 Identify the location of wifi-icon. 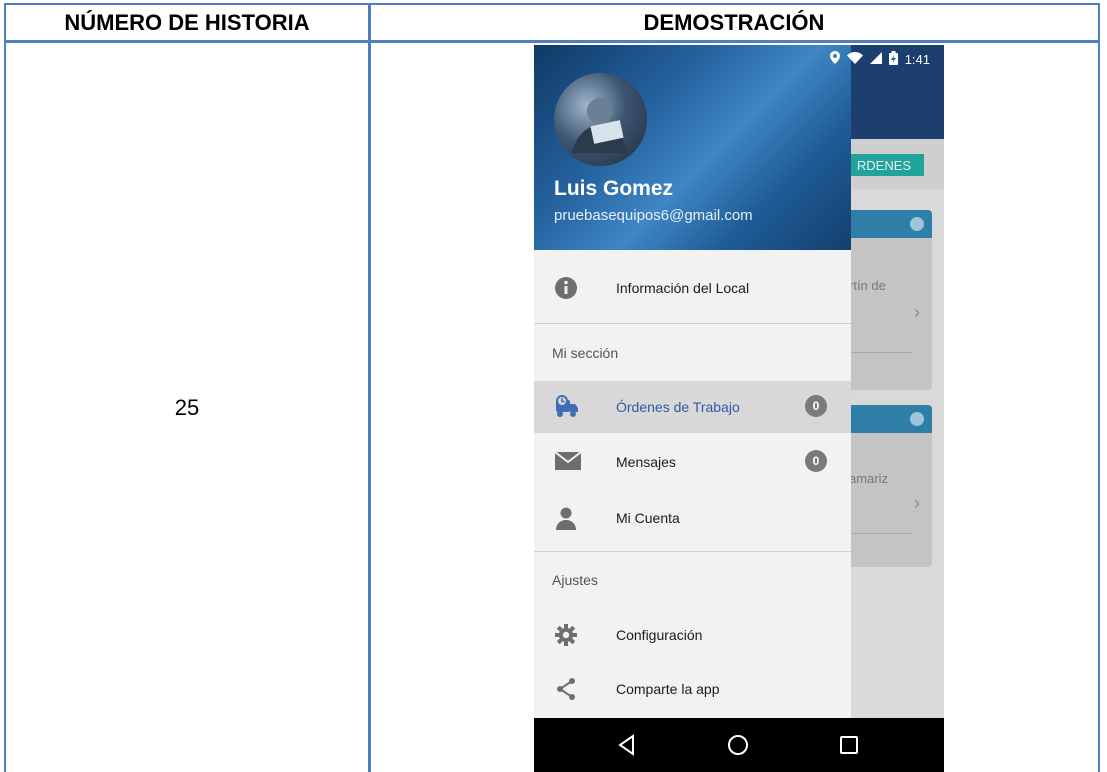
(854, 59).